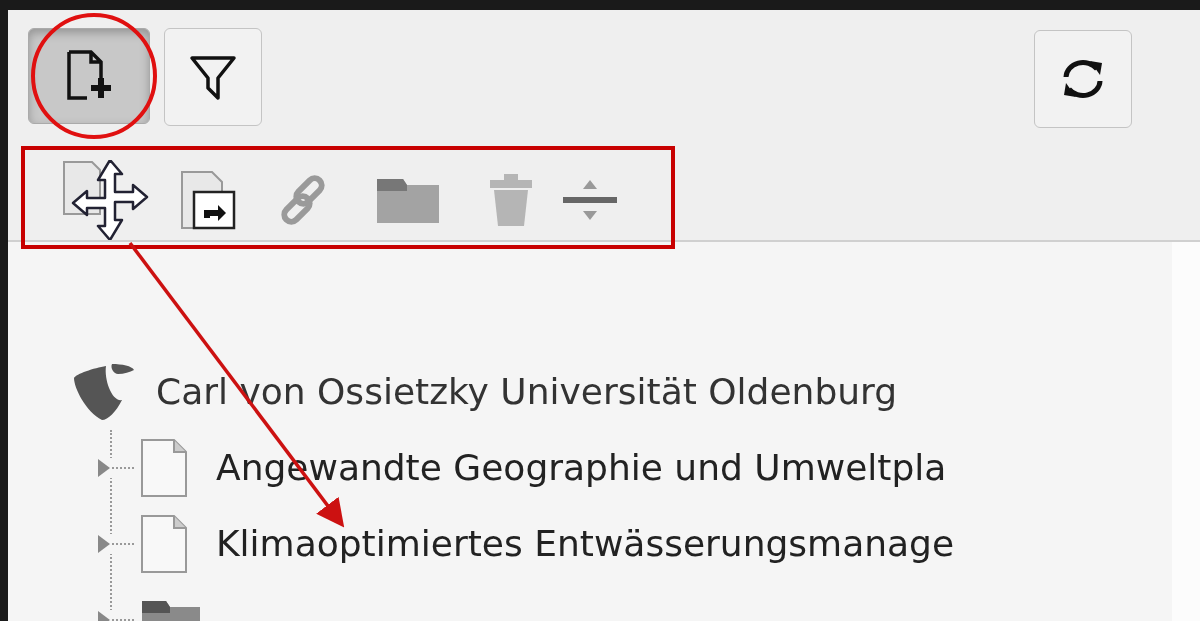  Describe the element at coordinates (213, 77) in the screenshot. I see `filter-button` at that location.